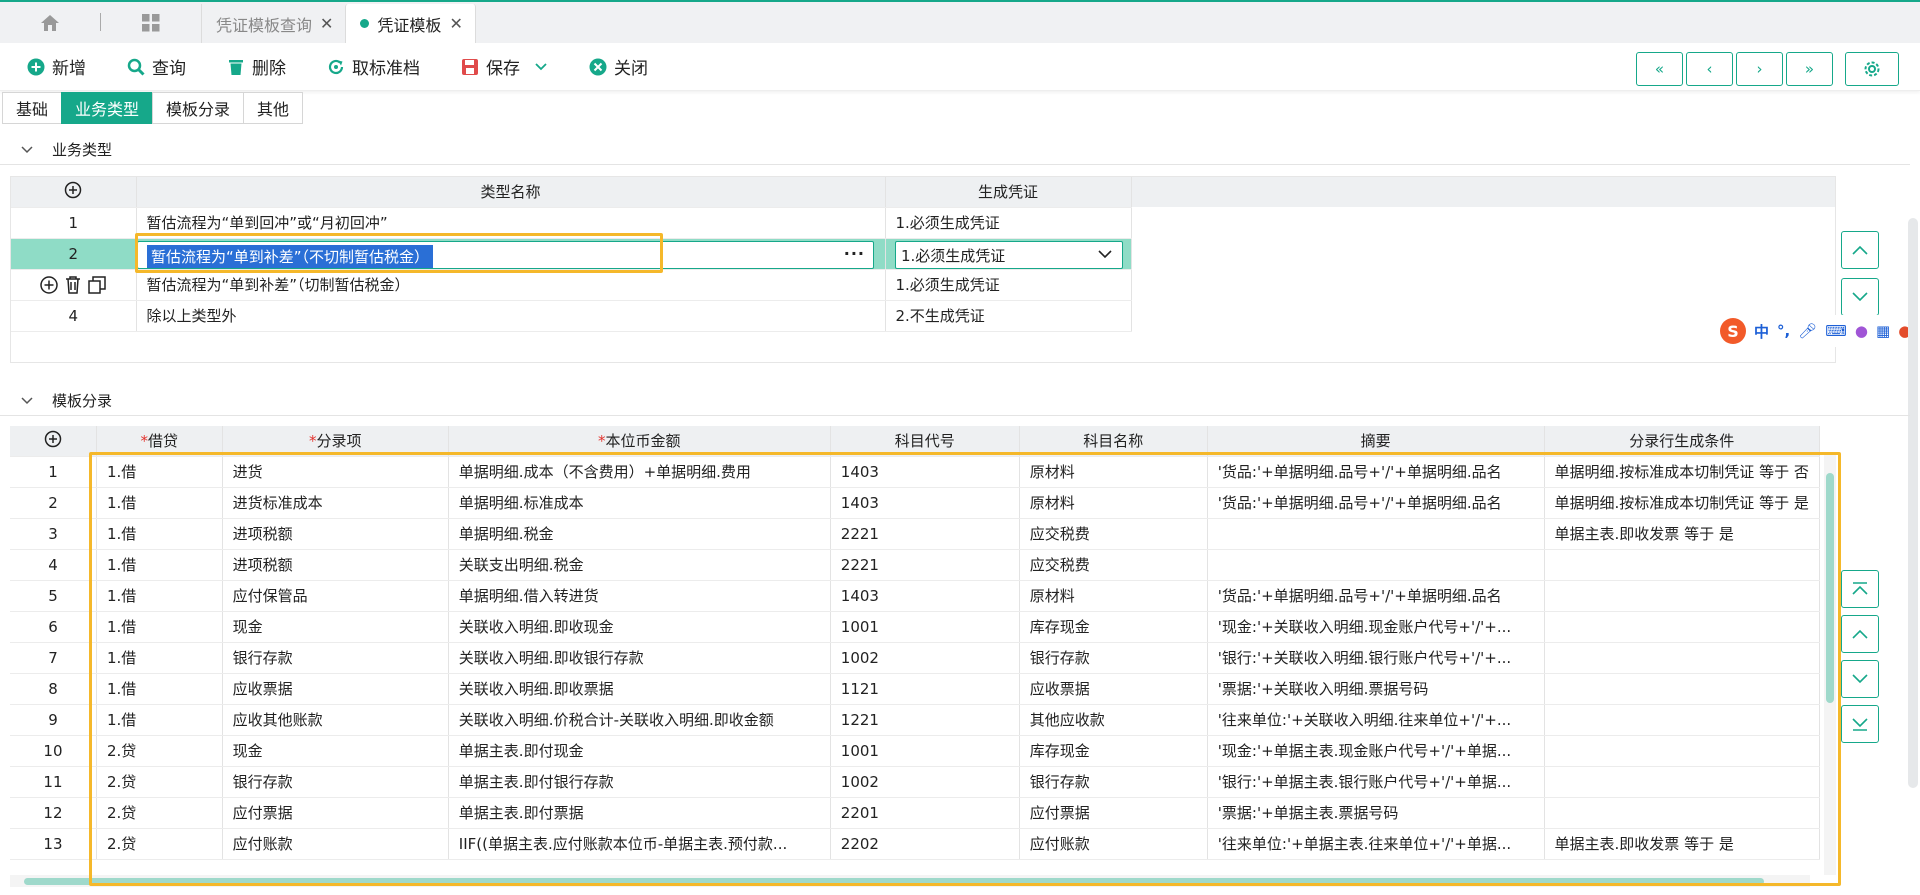 The height and width of the screenshot is (895, 1920). What do you see at coordinates (1682, 472) in the screenshot?
I see `condition-cell: 单据明细.按标准成本切制凭证 等于 否` at bounding box center [1682, 472].